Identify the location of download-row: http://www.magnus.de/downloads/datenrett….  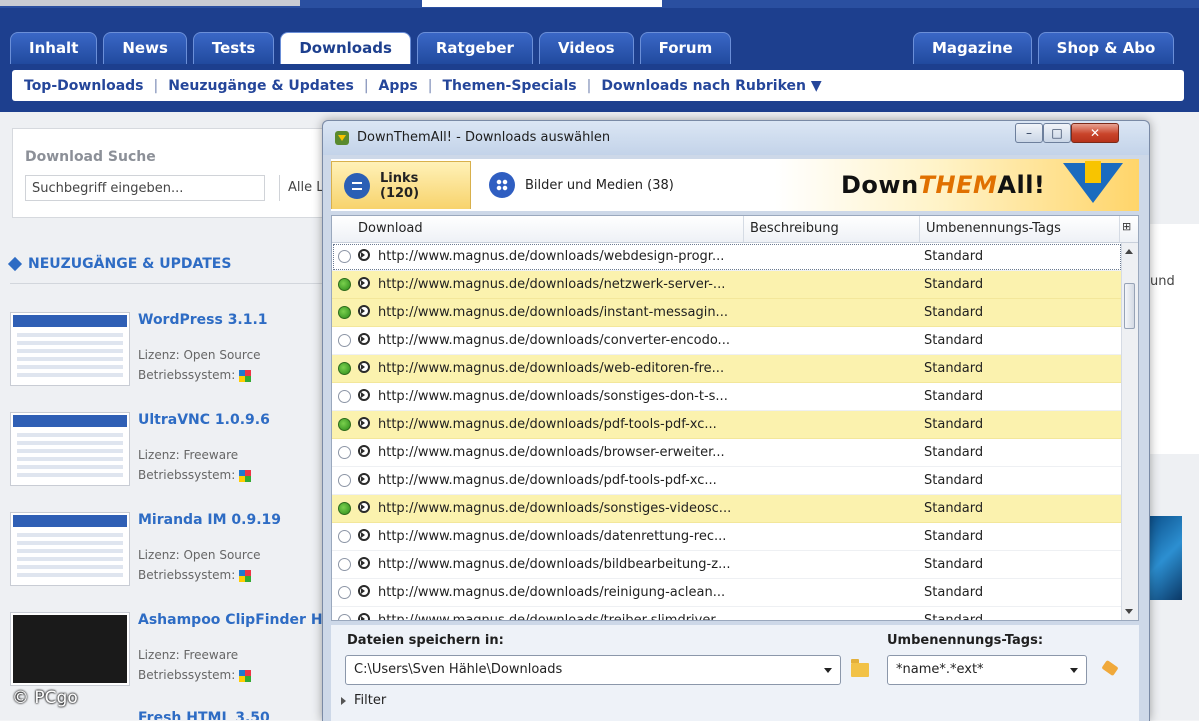
(727, 537).